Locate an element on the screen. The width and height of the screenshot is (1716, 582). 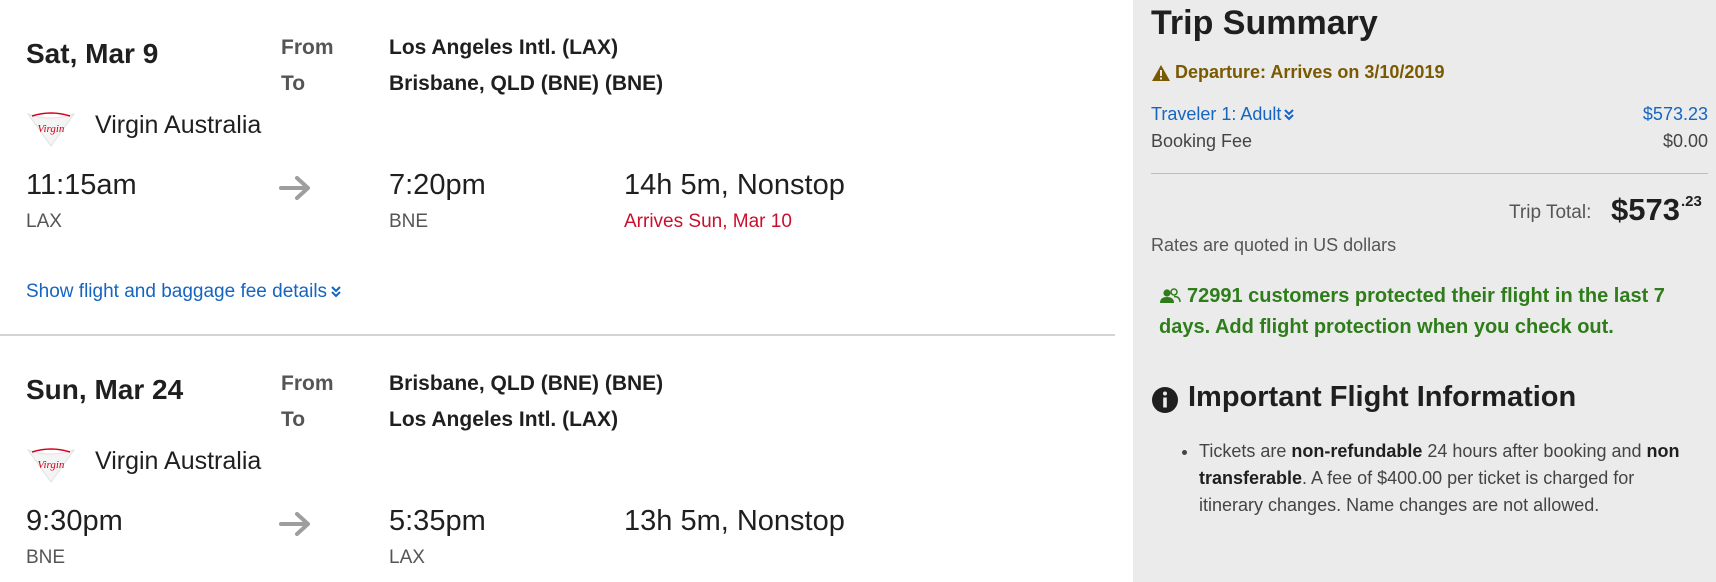
traveler-label: Traveler 1: Adult is located at coordinates (1216, 114).